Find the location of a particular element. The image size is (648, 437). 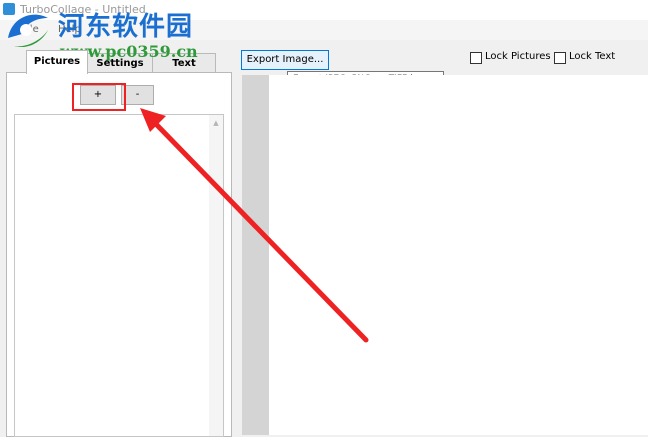

title-bar: TurboCollage - Untitled is located at coordinates (324, 10).